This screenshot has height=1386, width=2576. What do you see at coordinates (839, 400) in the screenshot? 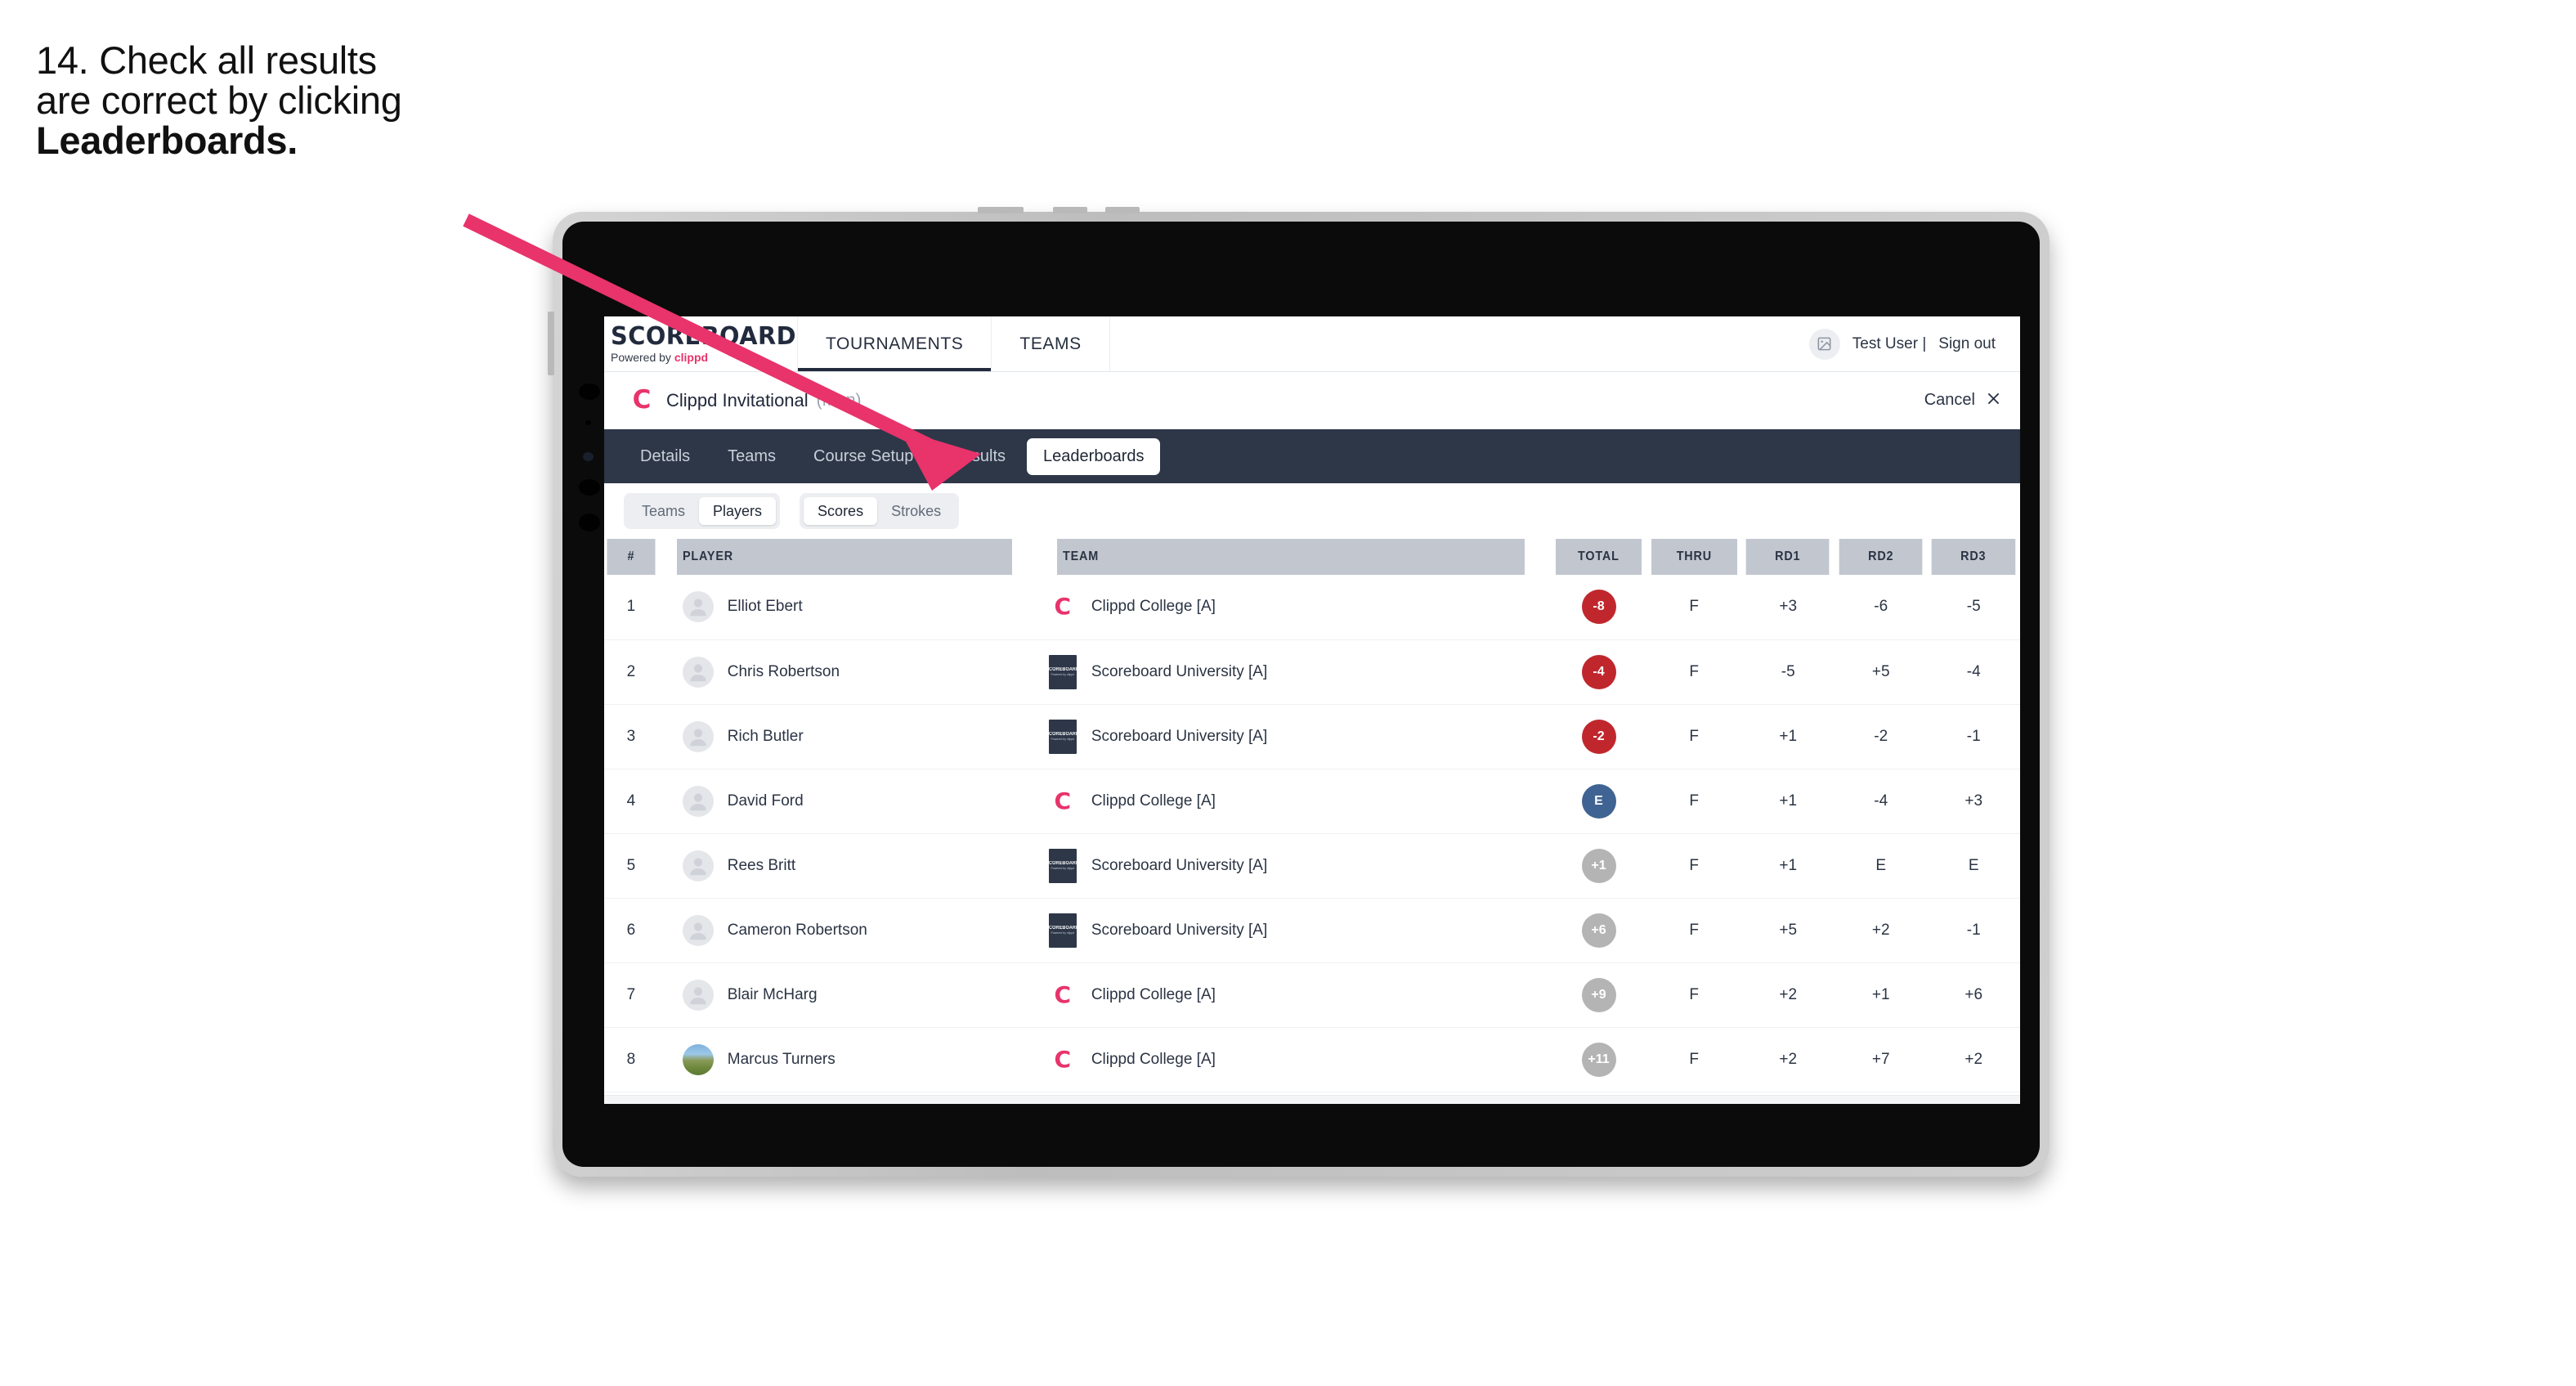
I see `tournament-gender: (Men)` at bounding box center [839, 400].